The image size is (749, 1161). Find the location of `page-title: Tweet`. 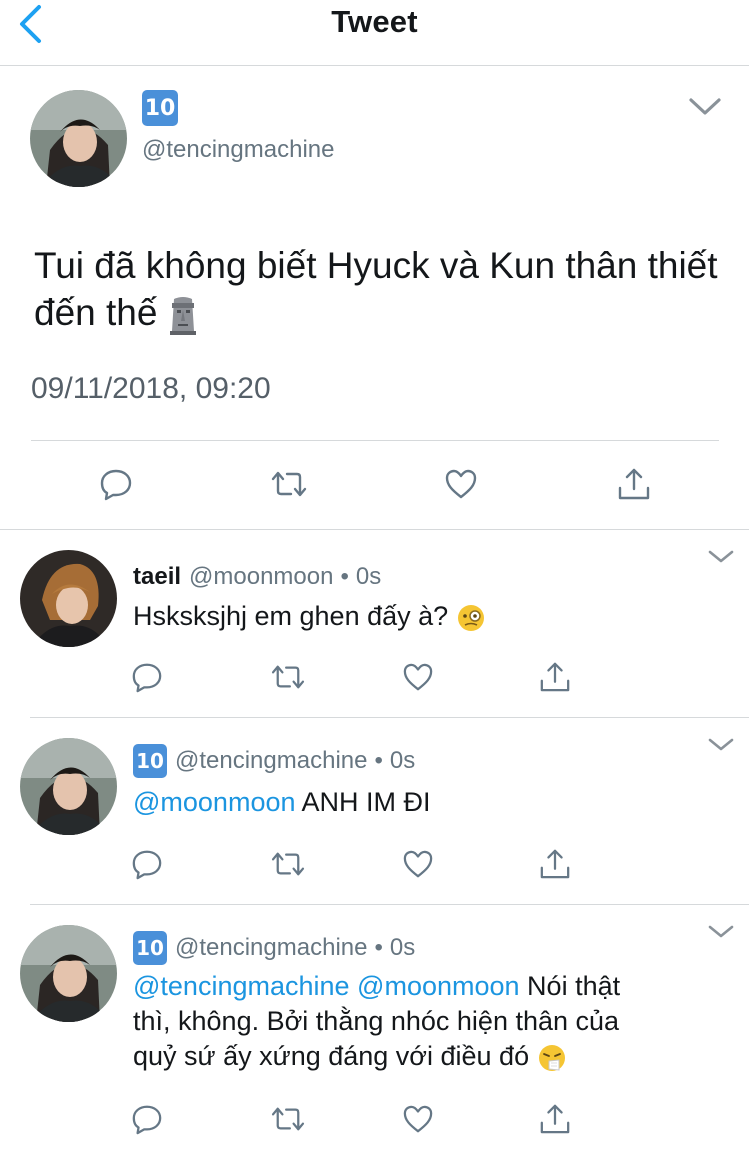

page-title: Tweet is located at coordinates (374, 21).